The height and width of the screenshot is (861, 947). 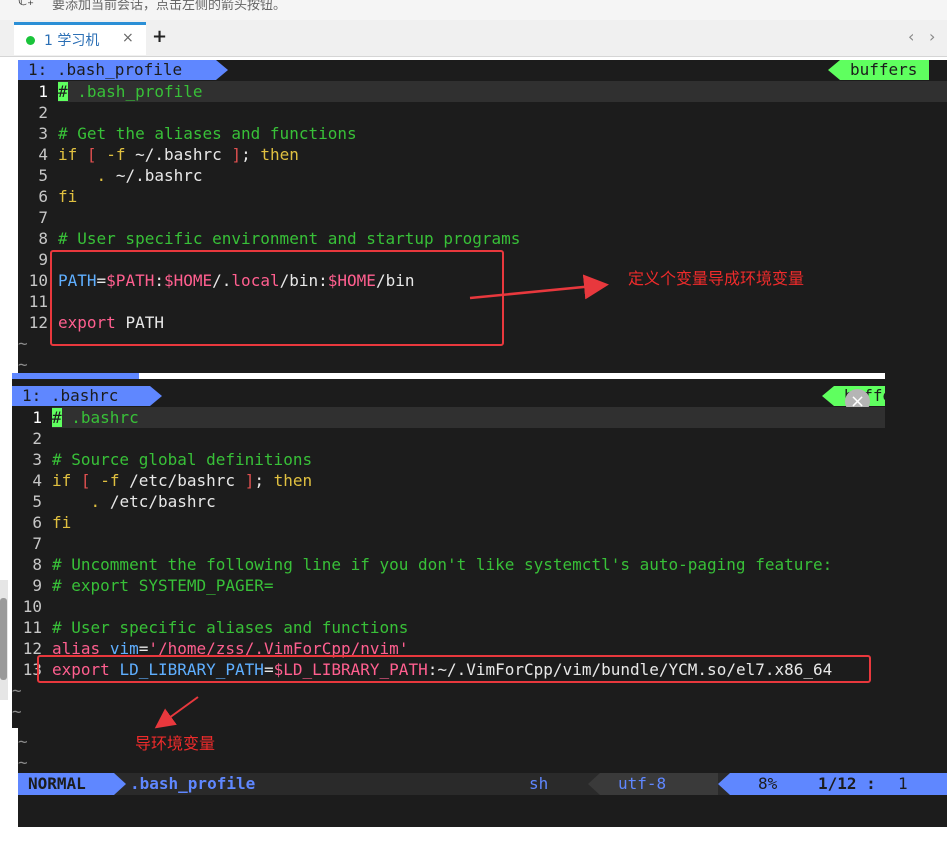 What do you see at coordinates (716, 278) in the screenshot?
I see `annotation-note-1: 定义个变量导成环境变量` at bounding box center [716, 278].